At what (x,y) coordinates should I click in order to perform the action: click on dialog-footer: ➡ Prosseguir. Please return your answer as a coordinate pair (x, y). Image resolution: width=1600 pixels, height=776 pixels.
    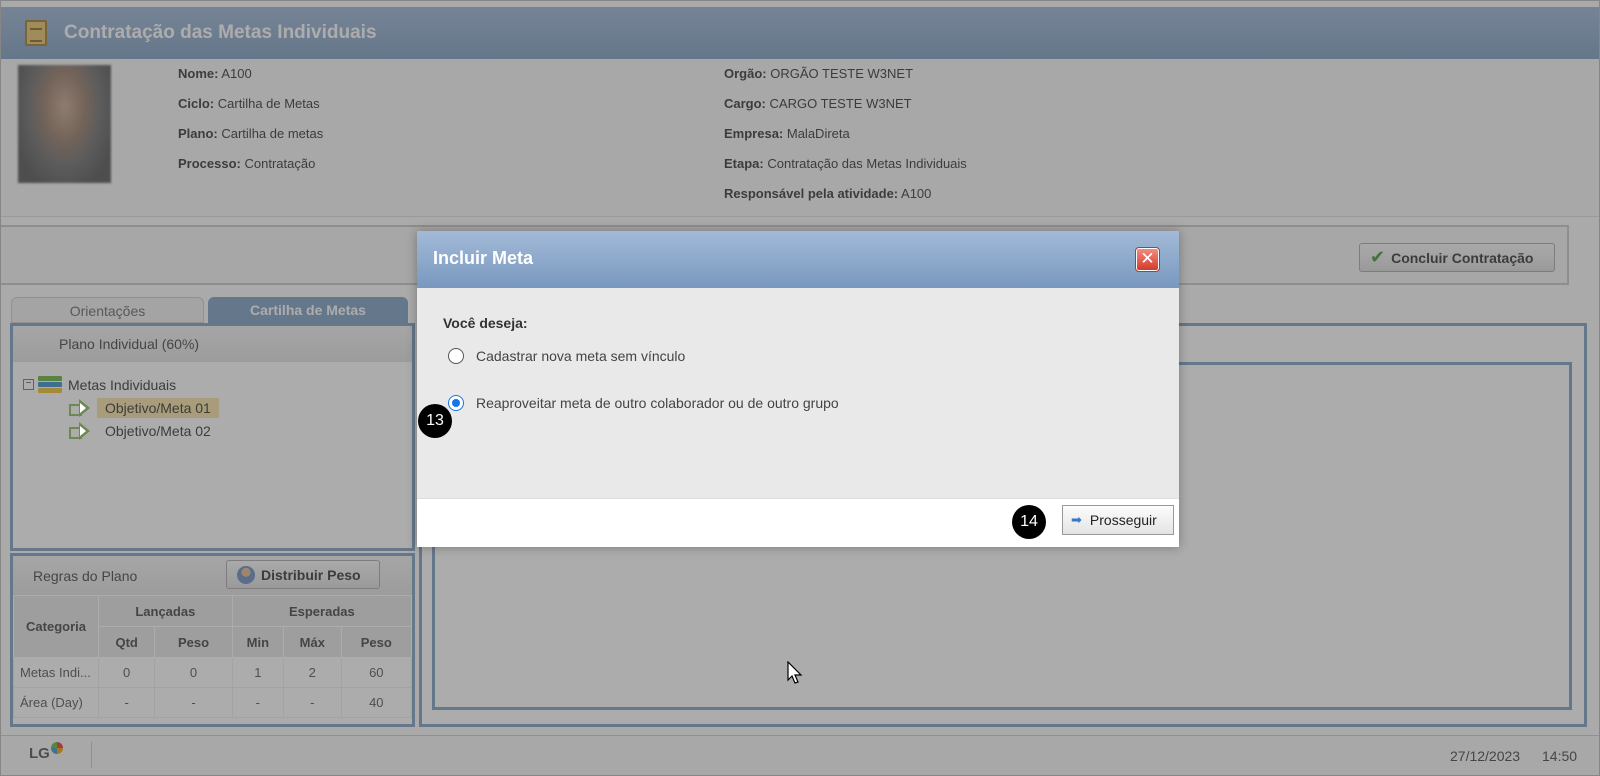
    Looking at the image, I should click on (798, 522).